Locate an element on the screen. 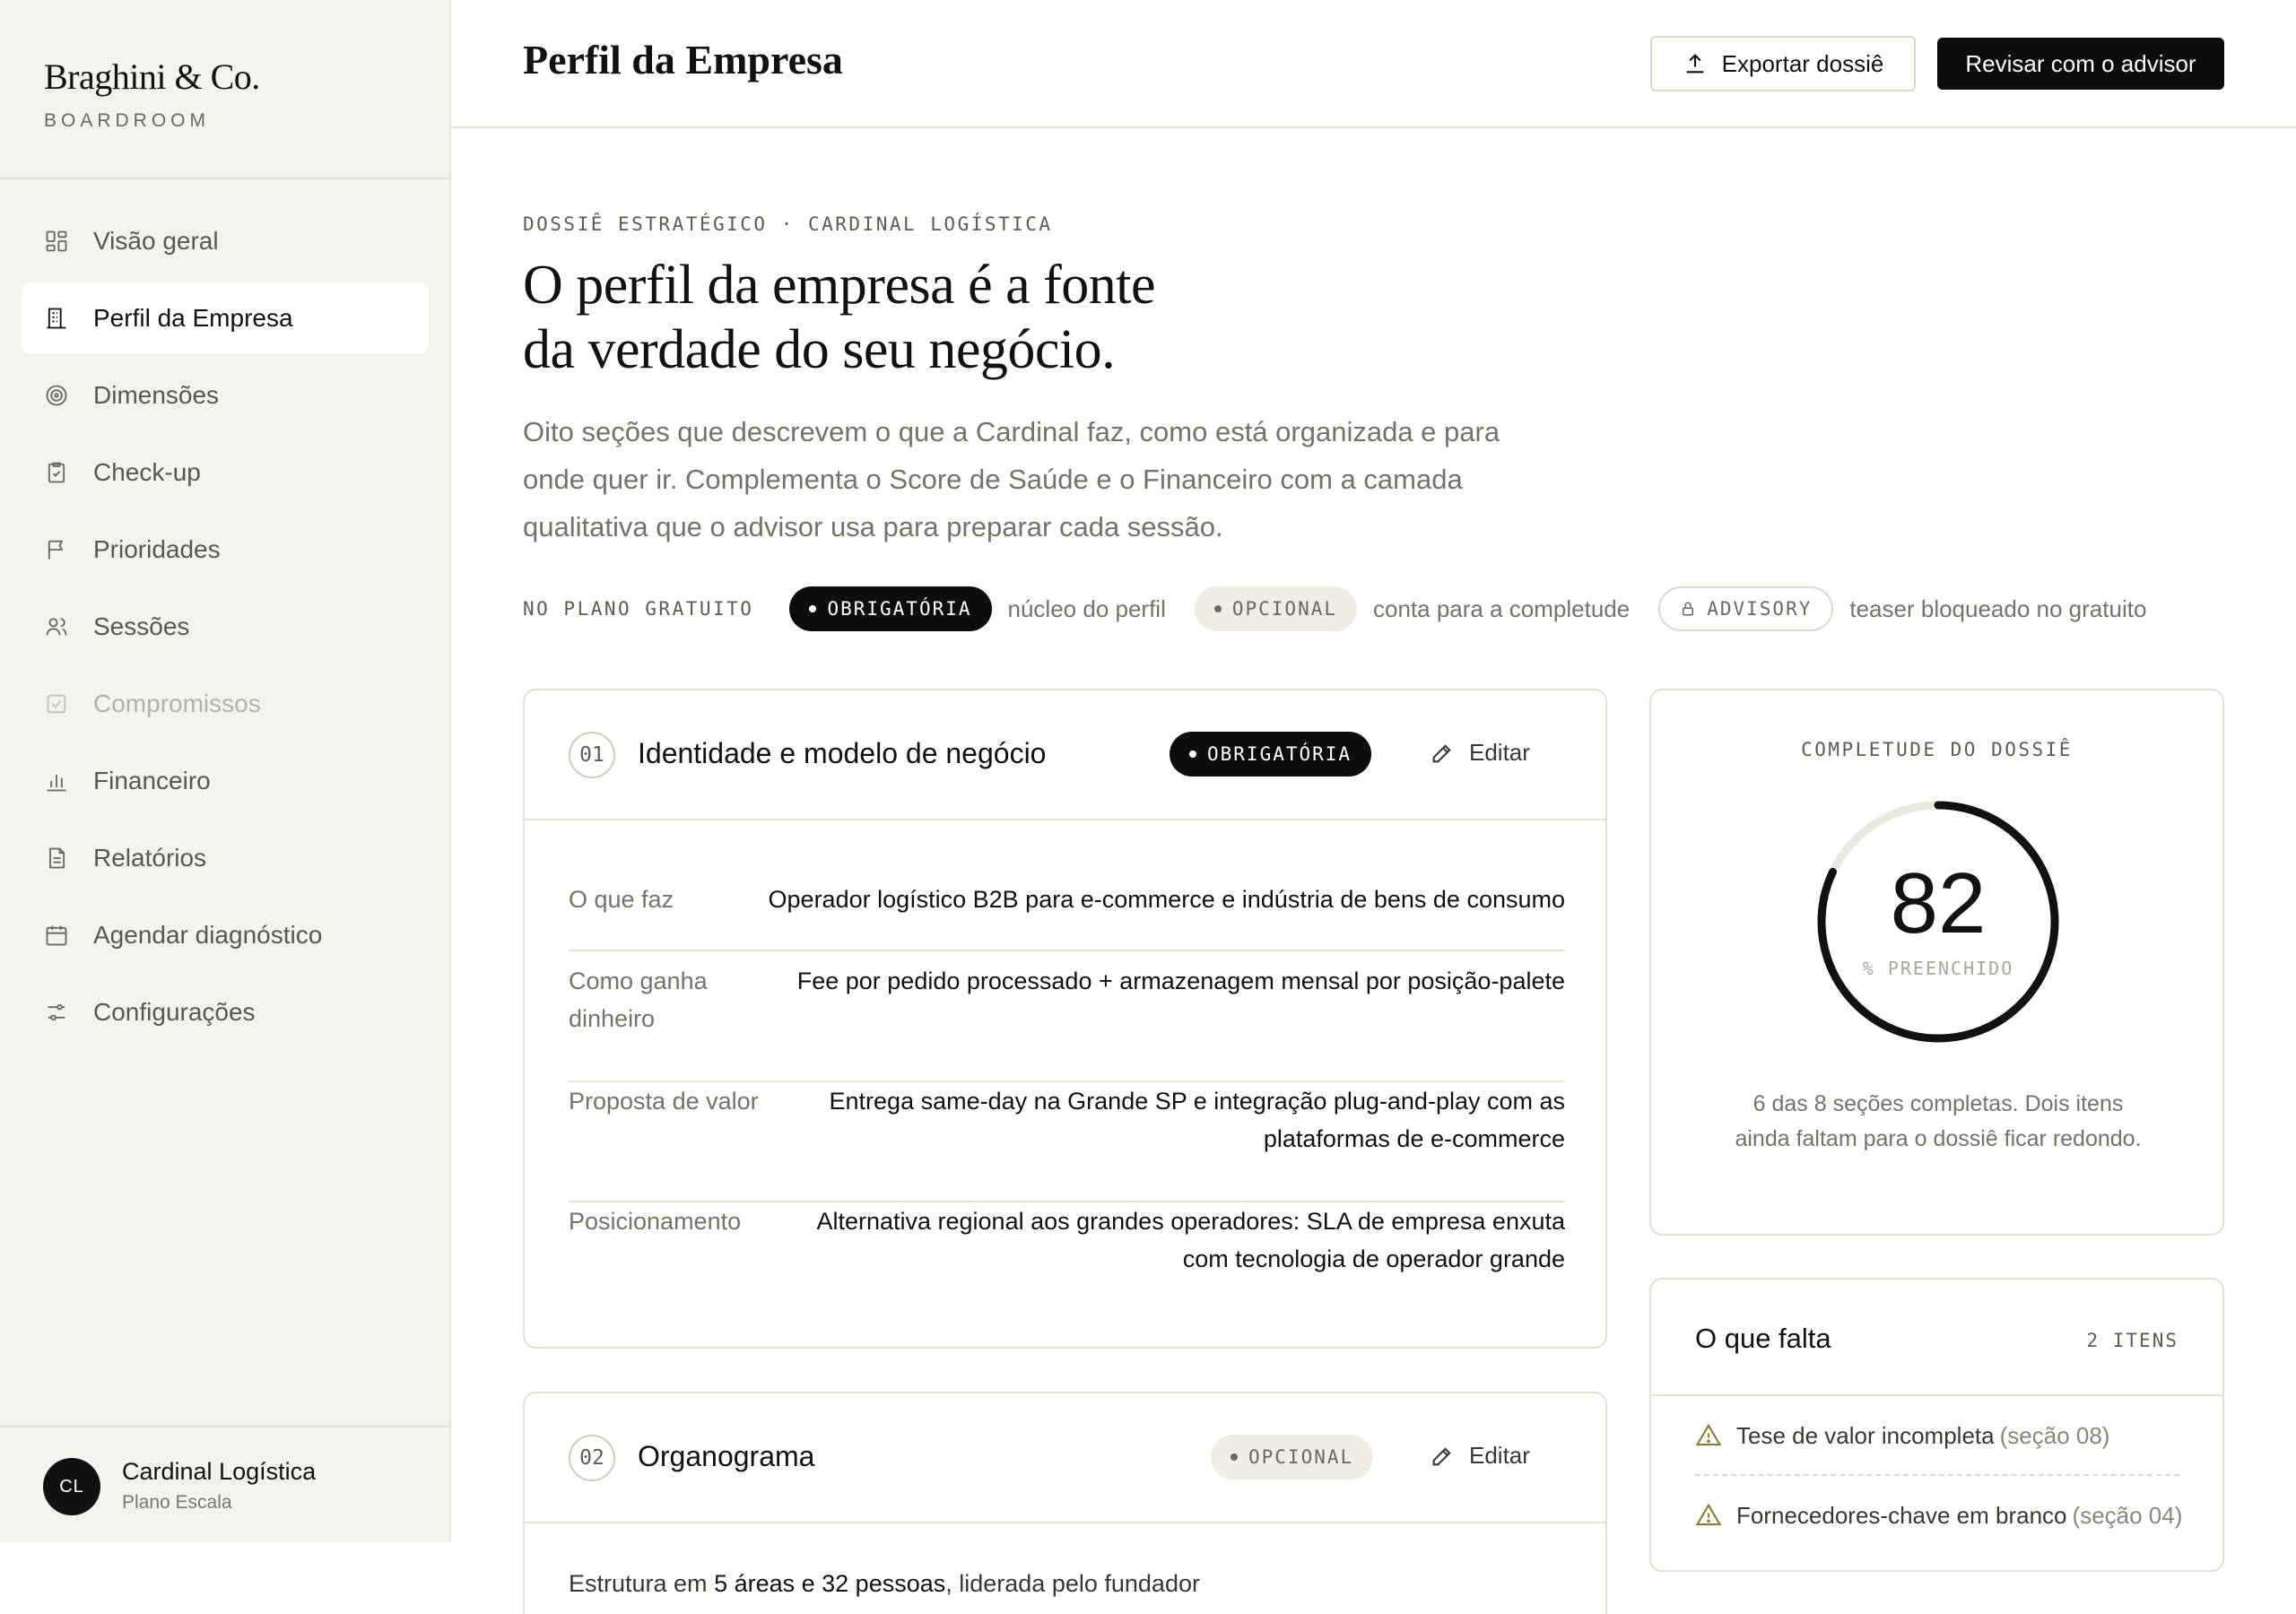 The height and width of the screenshot is (1614, 2296). sidebar-item-compromissos: Compromissos is located at coordinates (225, 704).